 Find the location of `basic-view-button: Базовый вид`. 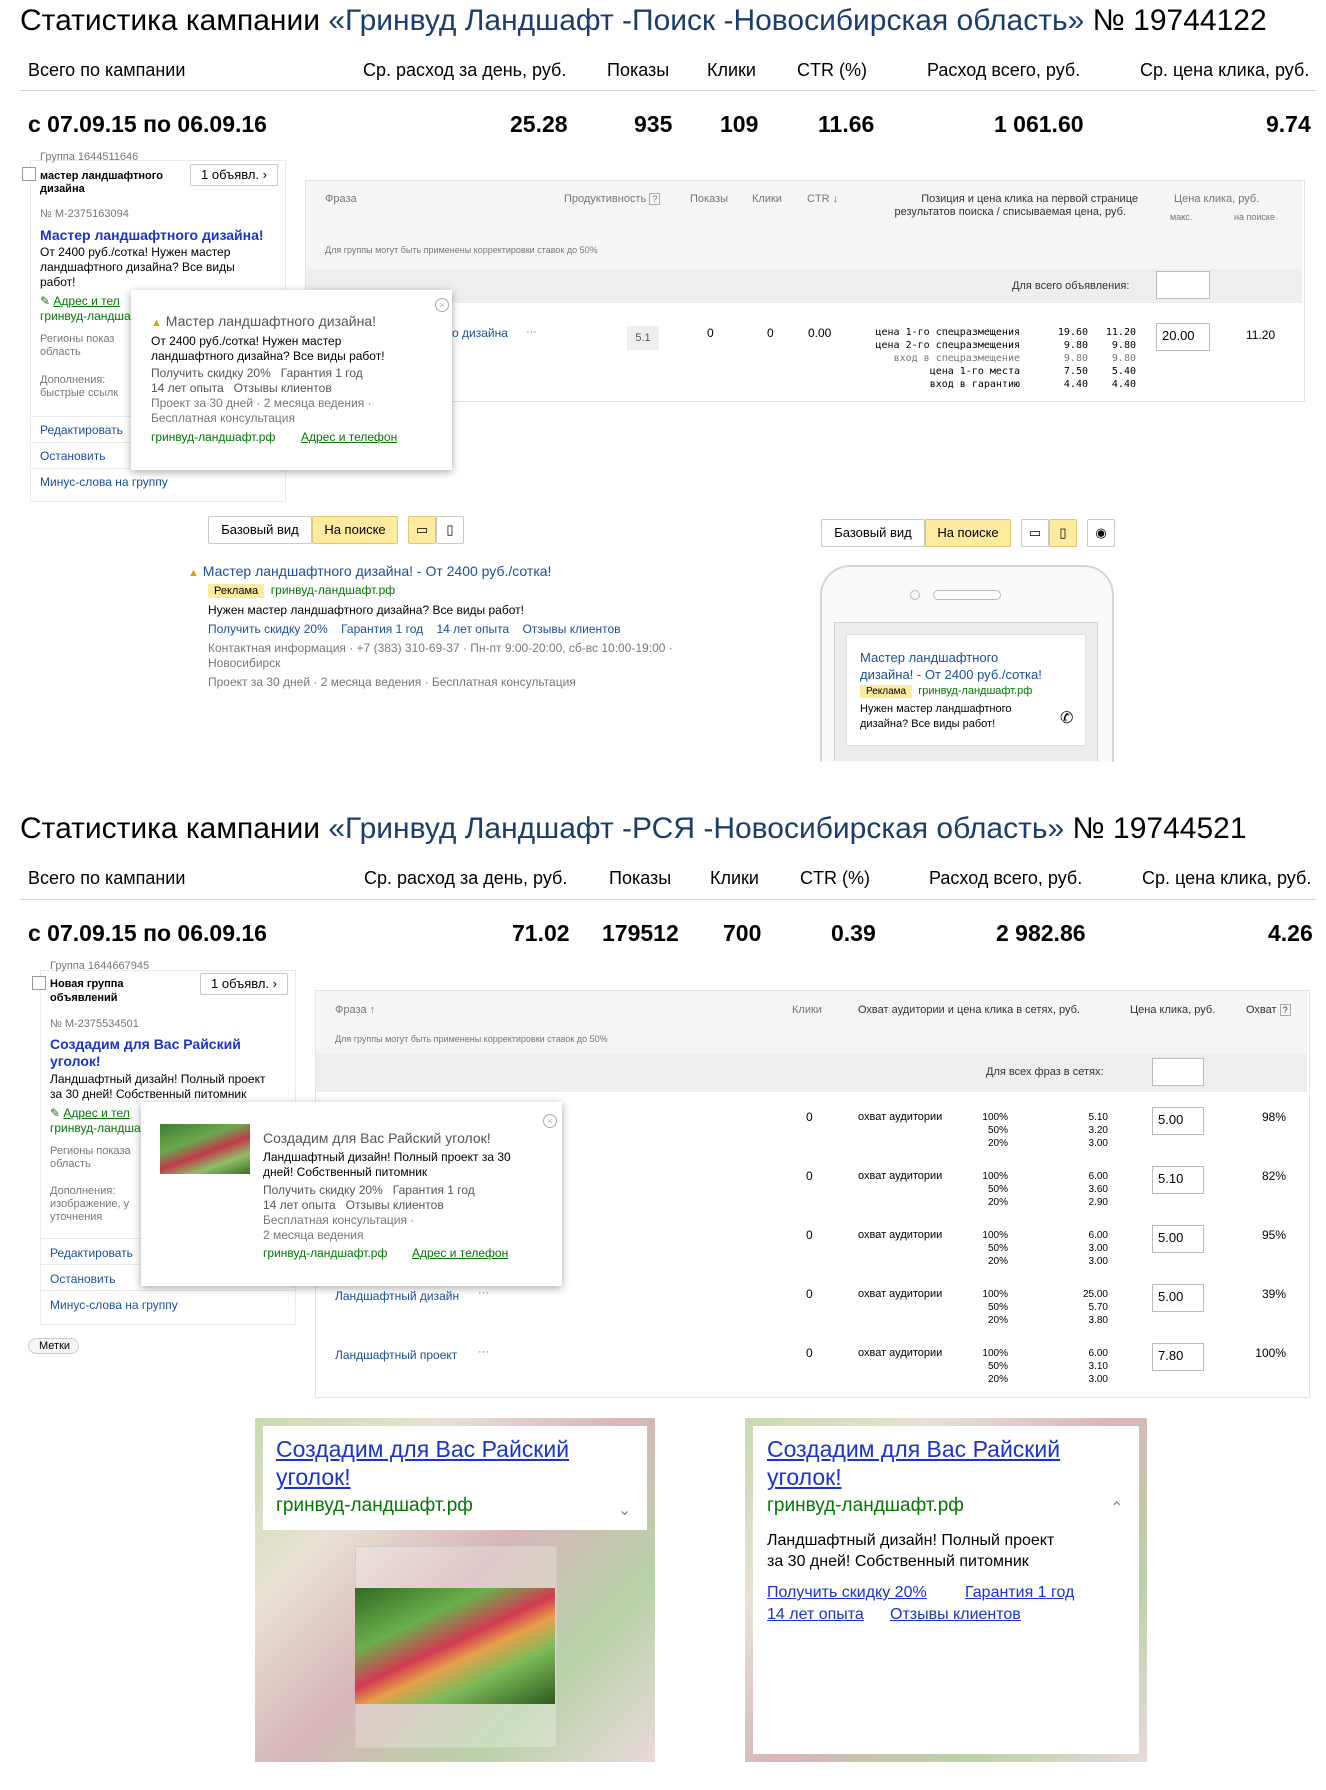

basic-view-button: Базовый вид is located at coordinates (260, 530).